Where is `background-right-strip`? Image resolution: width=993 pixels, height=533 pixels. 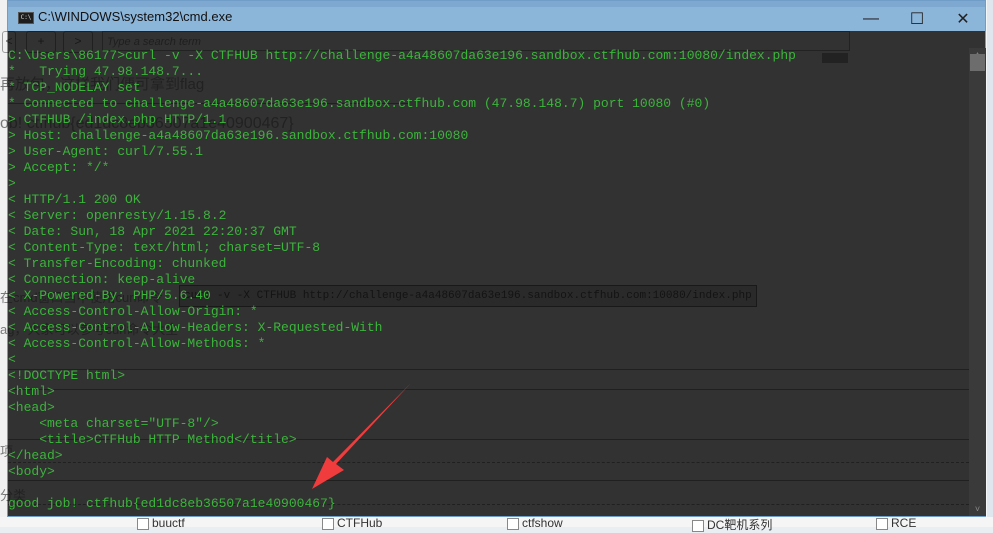 background-right-strip is located at coordinates (990, 263).